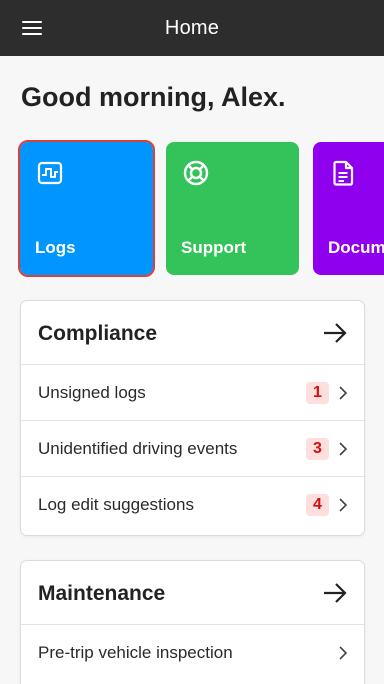 The width and height of the screenshot is (384, 684). I want to click on row-label: Log edit suggestions, so click(116, 504).